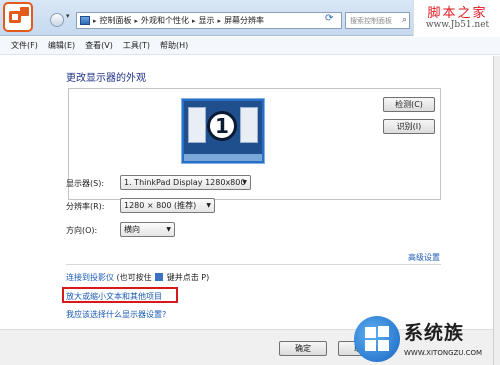 This screenshot has height=365, width=500. Describe the element at coordinates (165, 20) in the screenshot. I see `breadcrumb-appearance: 外观和个性化` at that location.